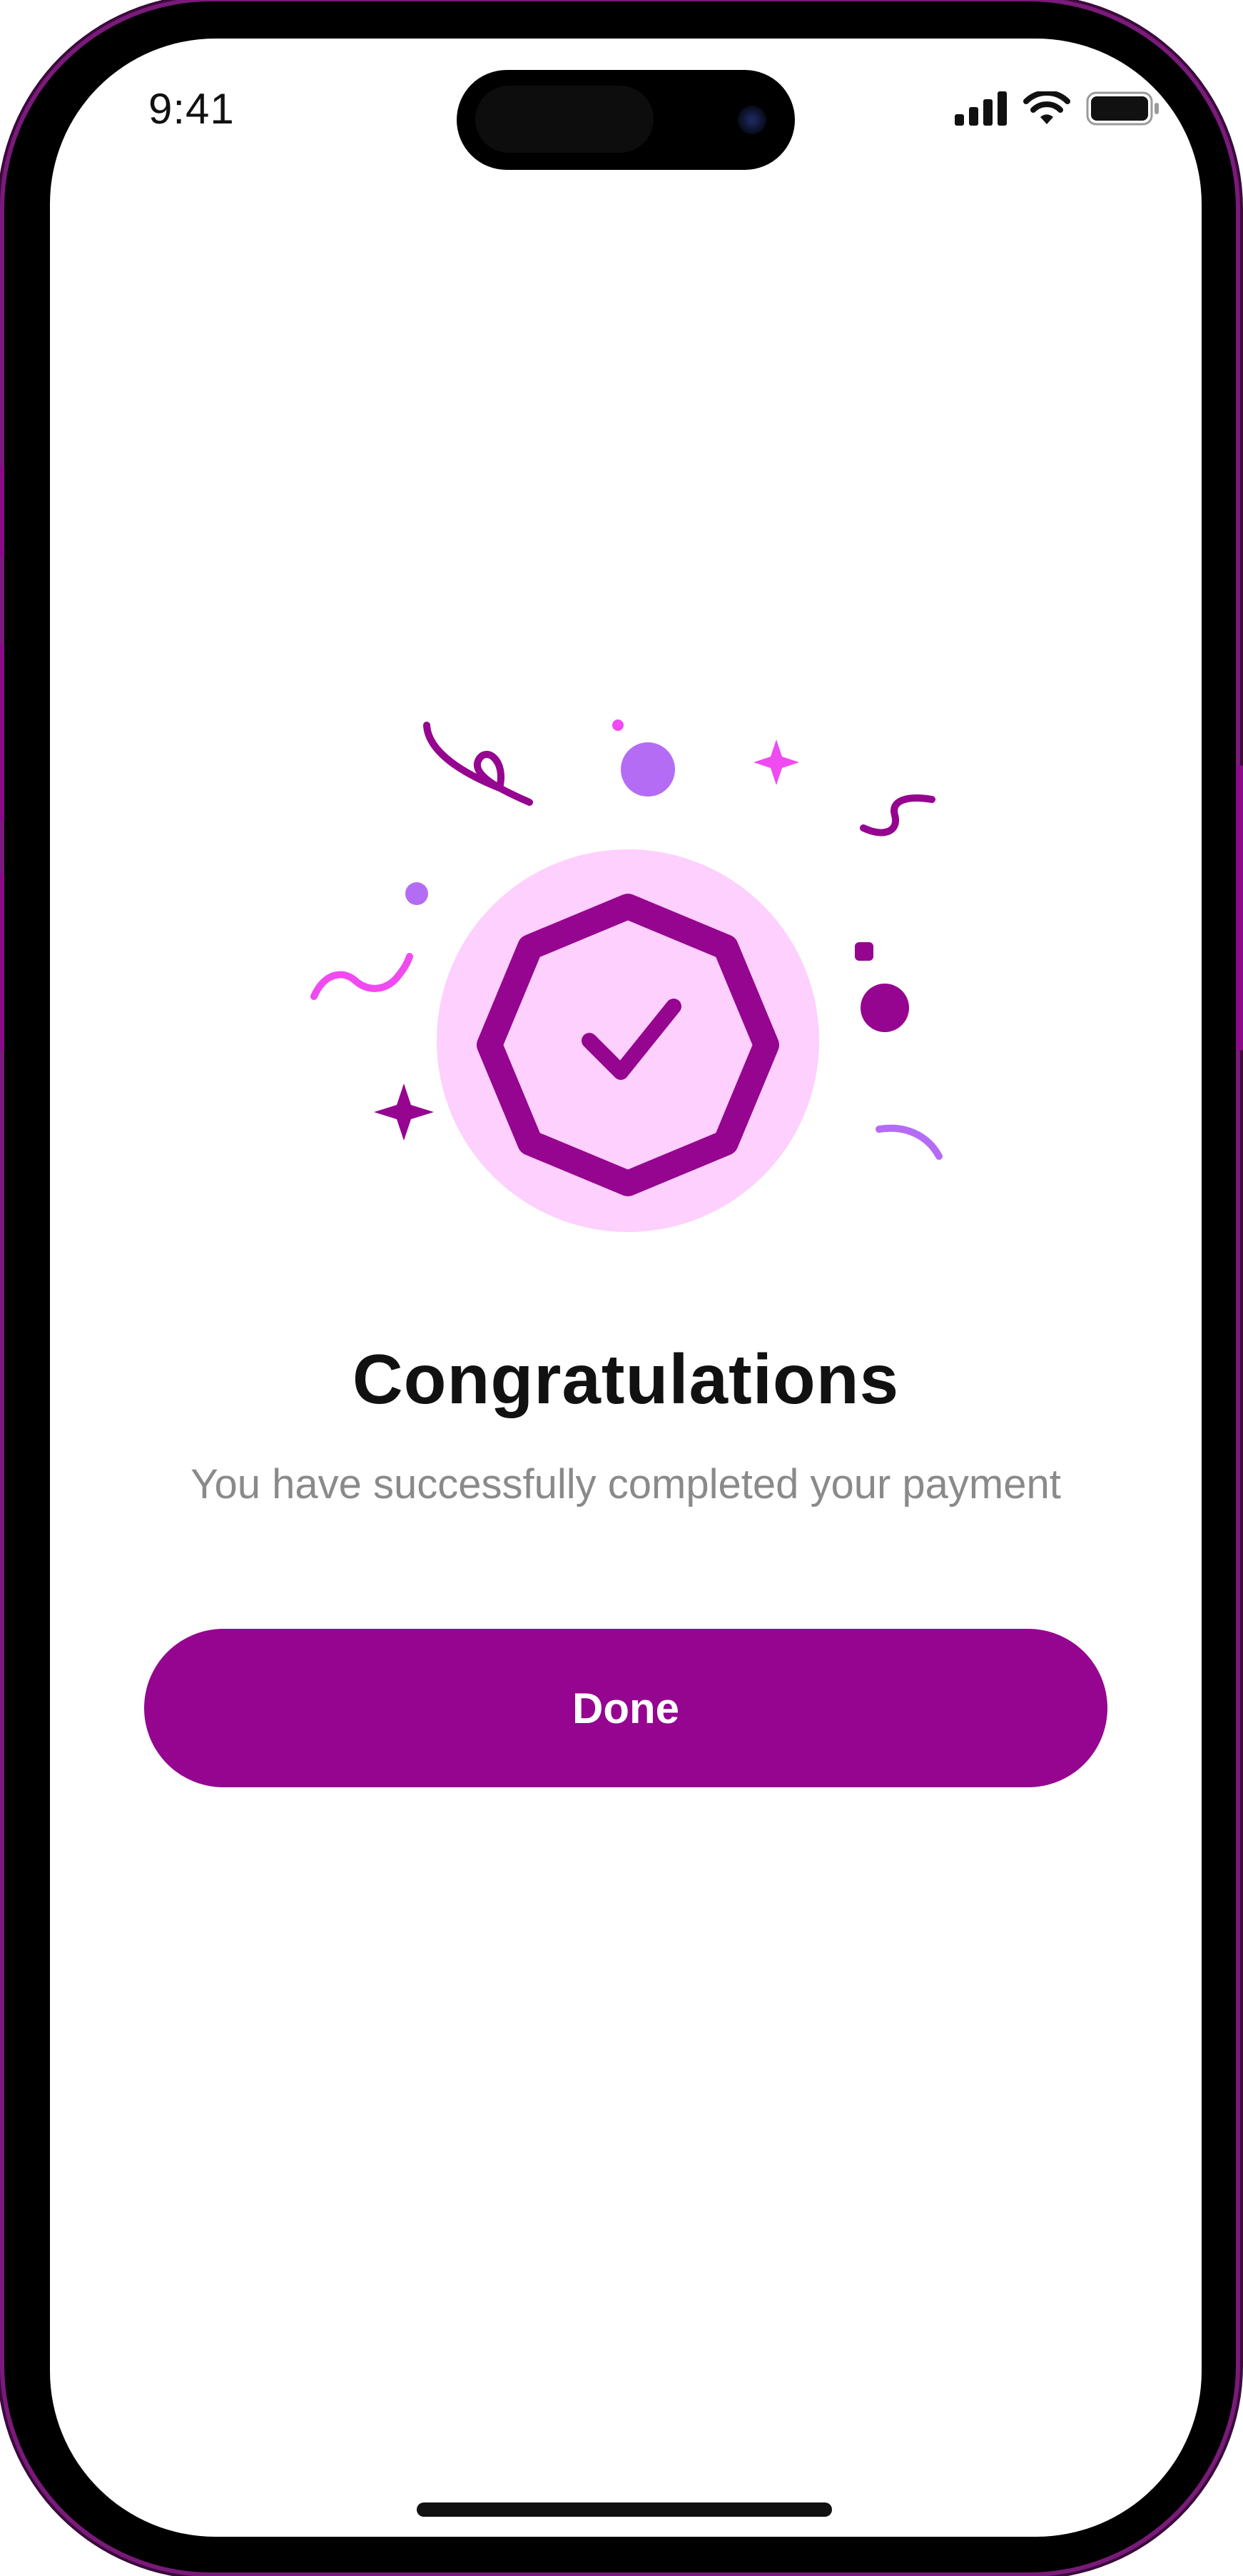  What do you see at coordinates (361, 976) in the screenshot?
I see `confetti-wave-pink` at bounding box center [361, 976].